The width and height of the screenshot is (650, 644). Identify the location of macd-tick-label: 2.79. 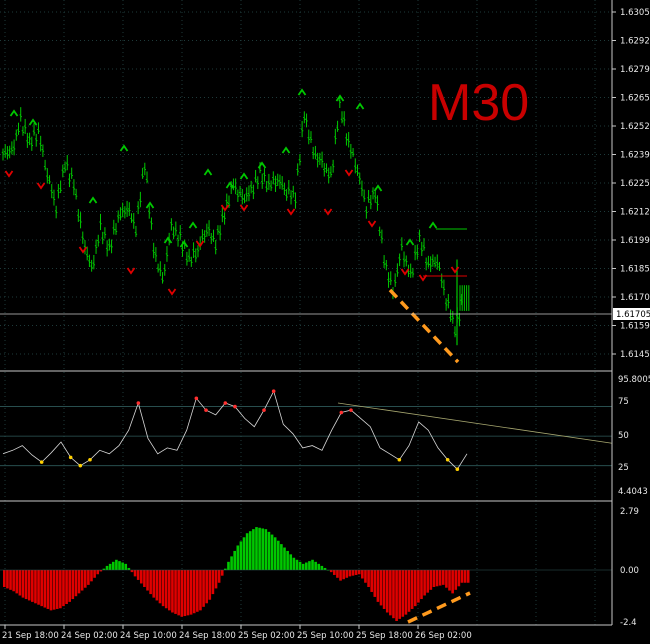
(629, 512).